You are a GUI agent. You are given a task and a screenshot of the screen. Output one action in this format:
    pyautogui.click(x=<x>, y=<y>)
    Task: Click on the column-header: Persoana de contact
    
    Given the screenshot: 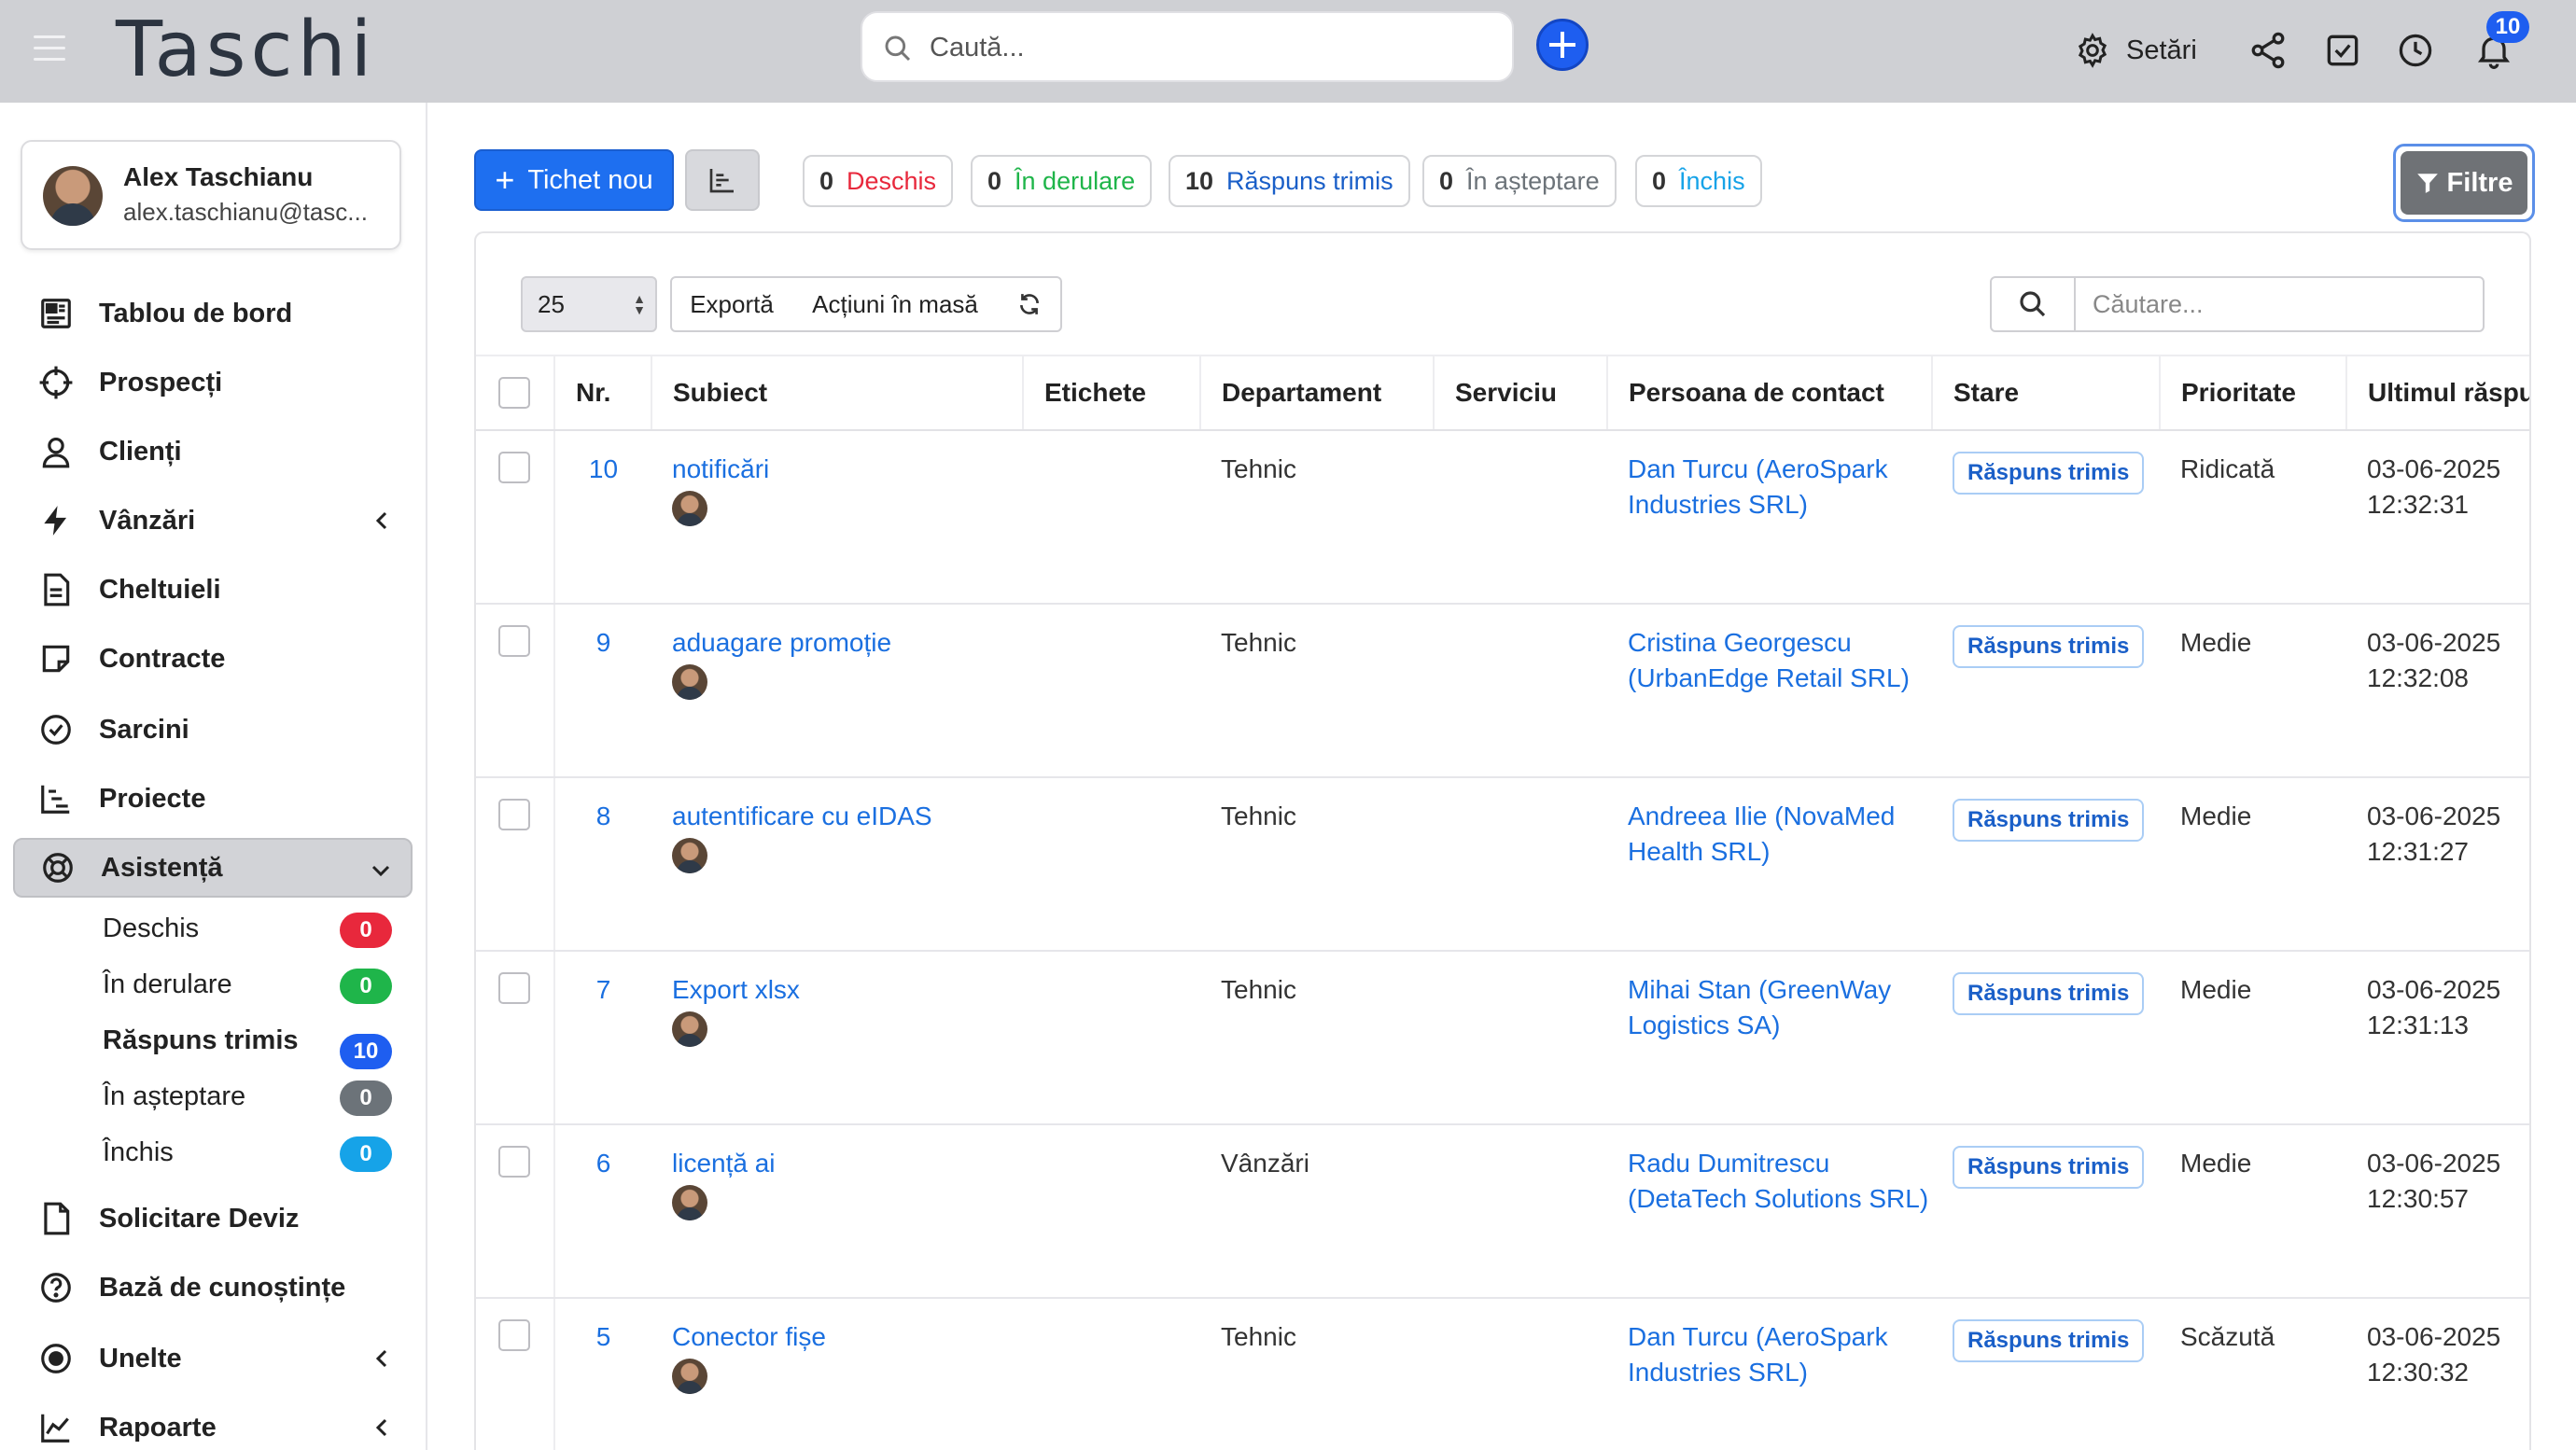 What is the action you would take?
    pyautogui.click(x=1769, y=393)
    